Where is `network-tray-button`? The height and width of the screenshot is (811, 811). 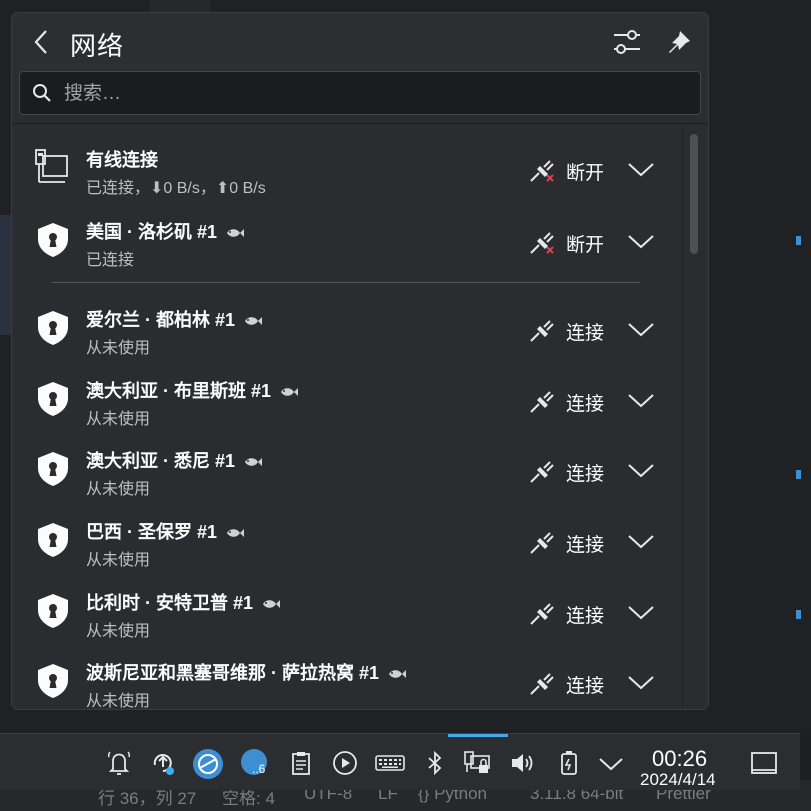 network-tray-button is located at coordinates (477, 763).